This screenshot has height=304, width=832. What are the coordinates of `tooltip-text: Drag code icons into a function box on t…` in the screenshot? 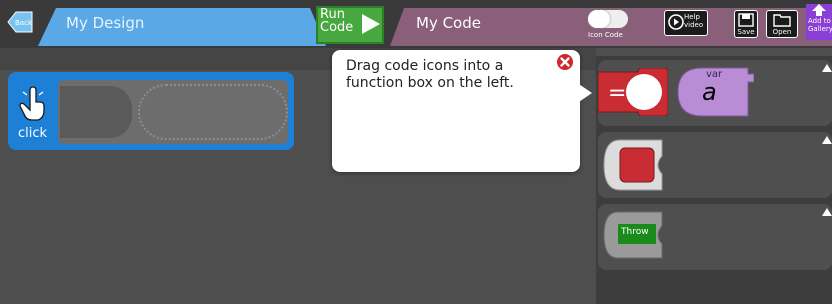 It's located at (430, 74).